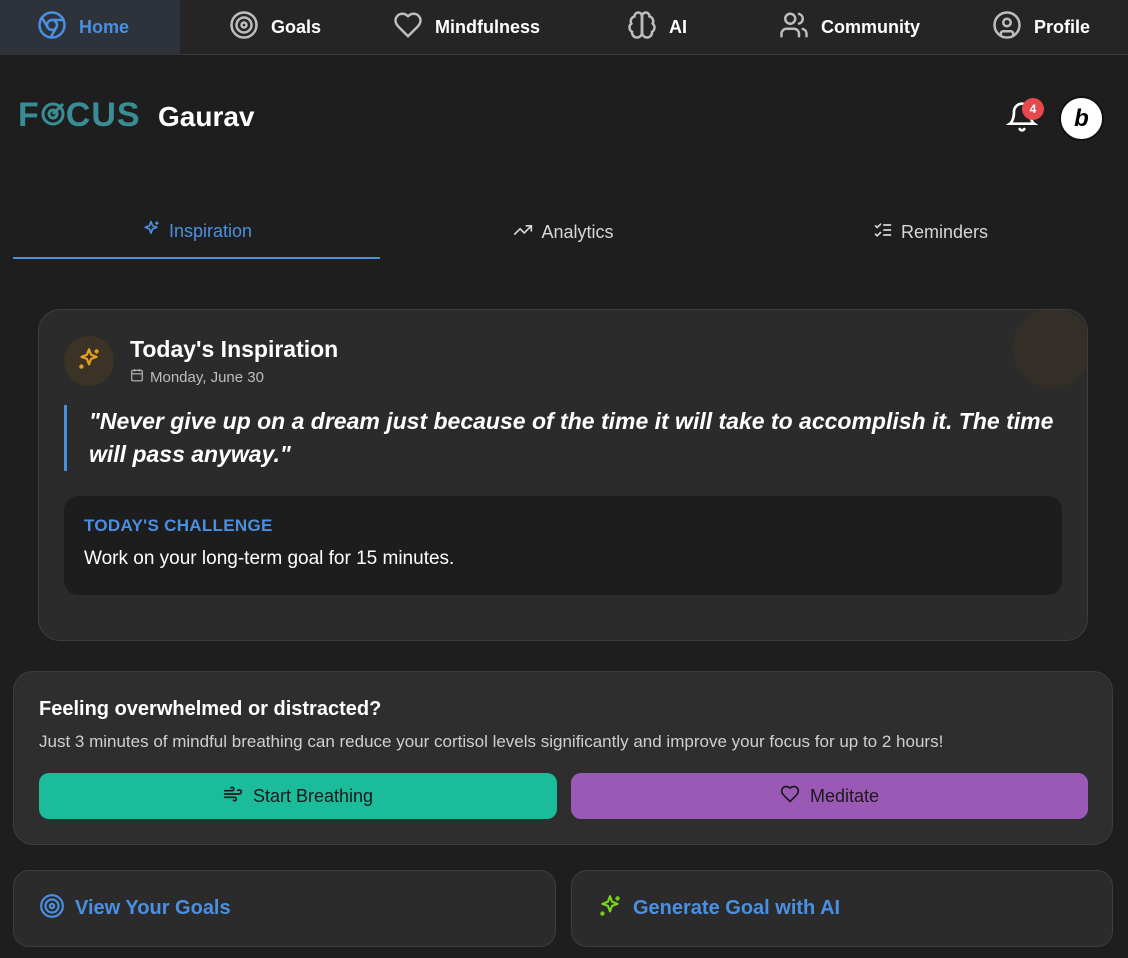 Image resolution: width=1128 pixels, height=958 pixels. Describe the element at coordinates (883, 232) in the screenshot. I see `list-checks-icon` at that location.